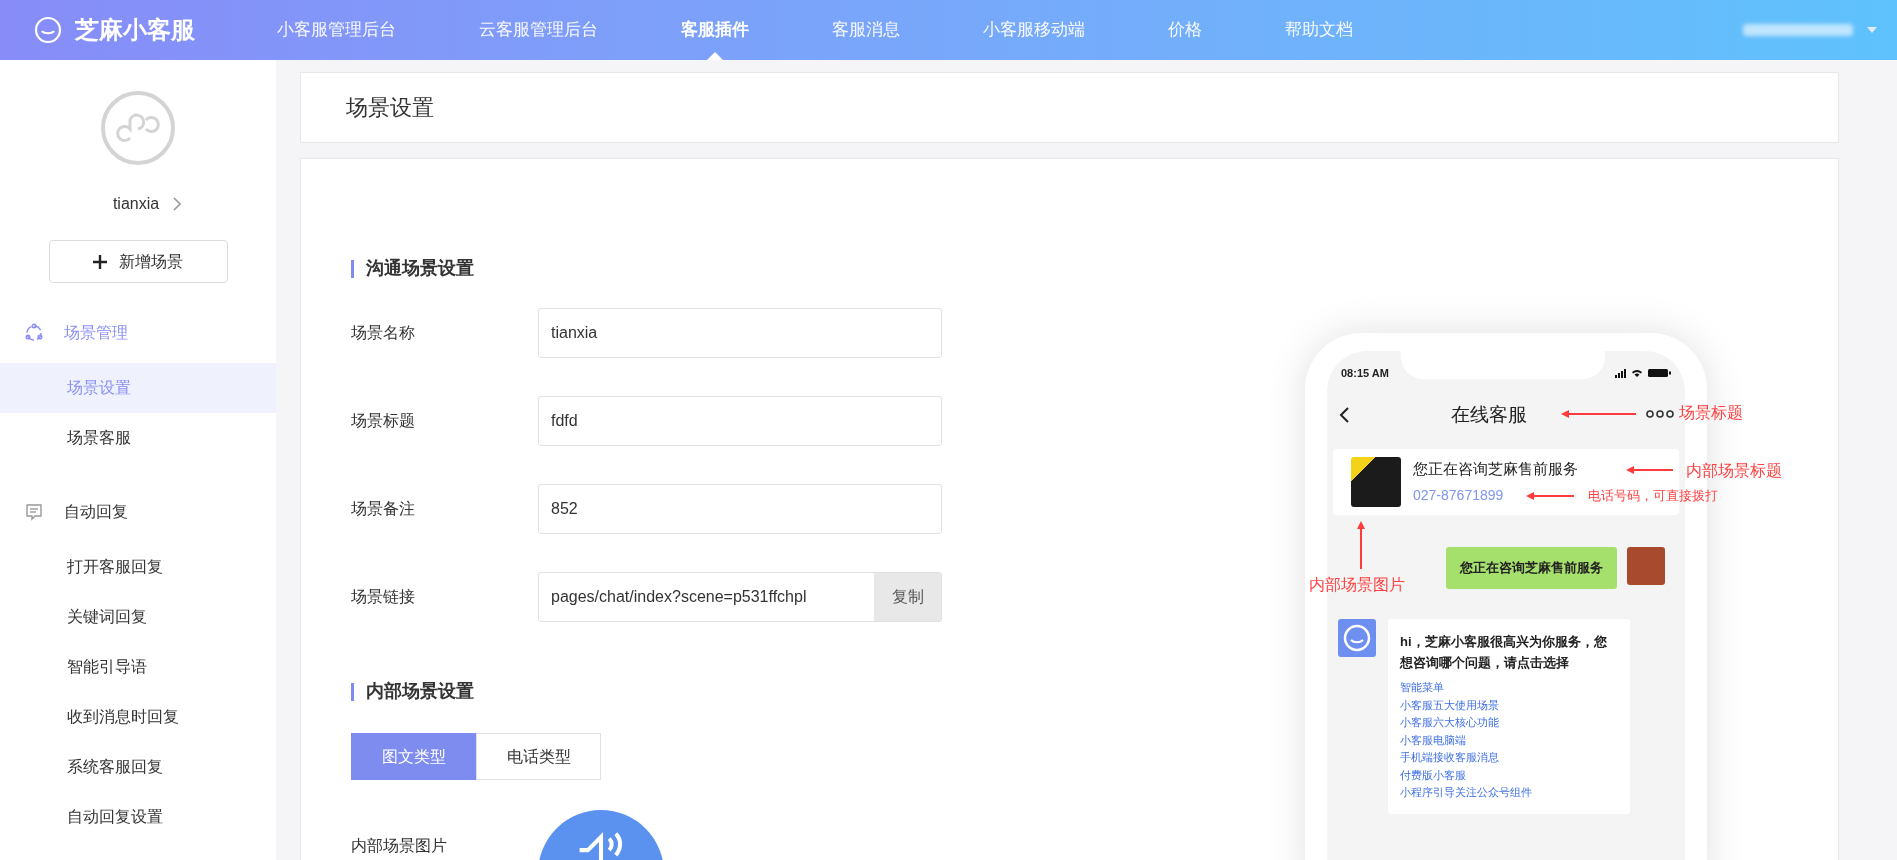 The width and height of the screenshot is (1897, 860). I want to click on input-field: tianxia, so click(740, 333).